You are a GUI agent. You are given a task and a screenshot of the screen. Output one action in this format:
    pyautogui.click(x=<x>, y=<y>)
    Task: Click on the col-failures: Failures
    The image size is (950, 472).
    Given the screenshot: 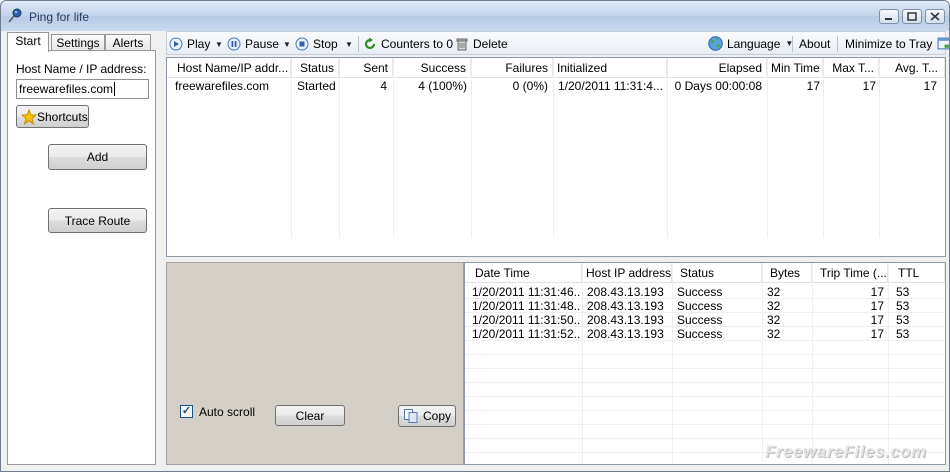 What is the action you would take?
    pyautogui.click(x=512, y=68)
    